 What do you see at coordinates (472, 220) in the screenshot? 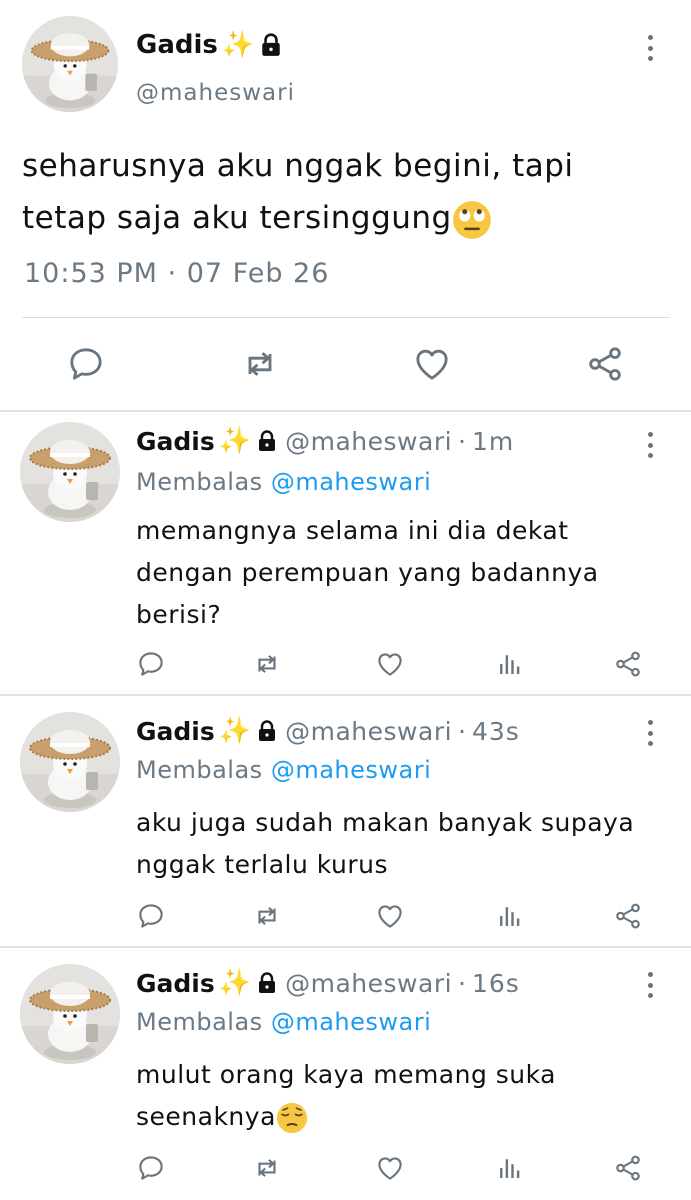
I see `eye-roll-emoji-icon` at bounding box center [472, 220].